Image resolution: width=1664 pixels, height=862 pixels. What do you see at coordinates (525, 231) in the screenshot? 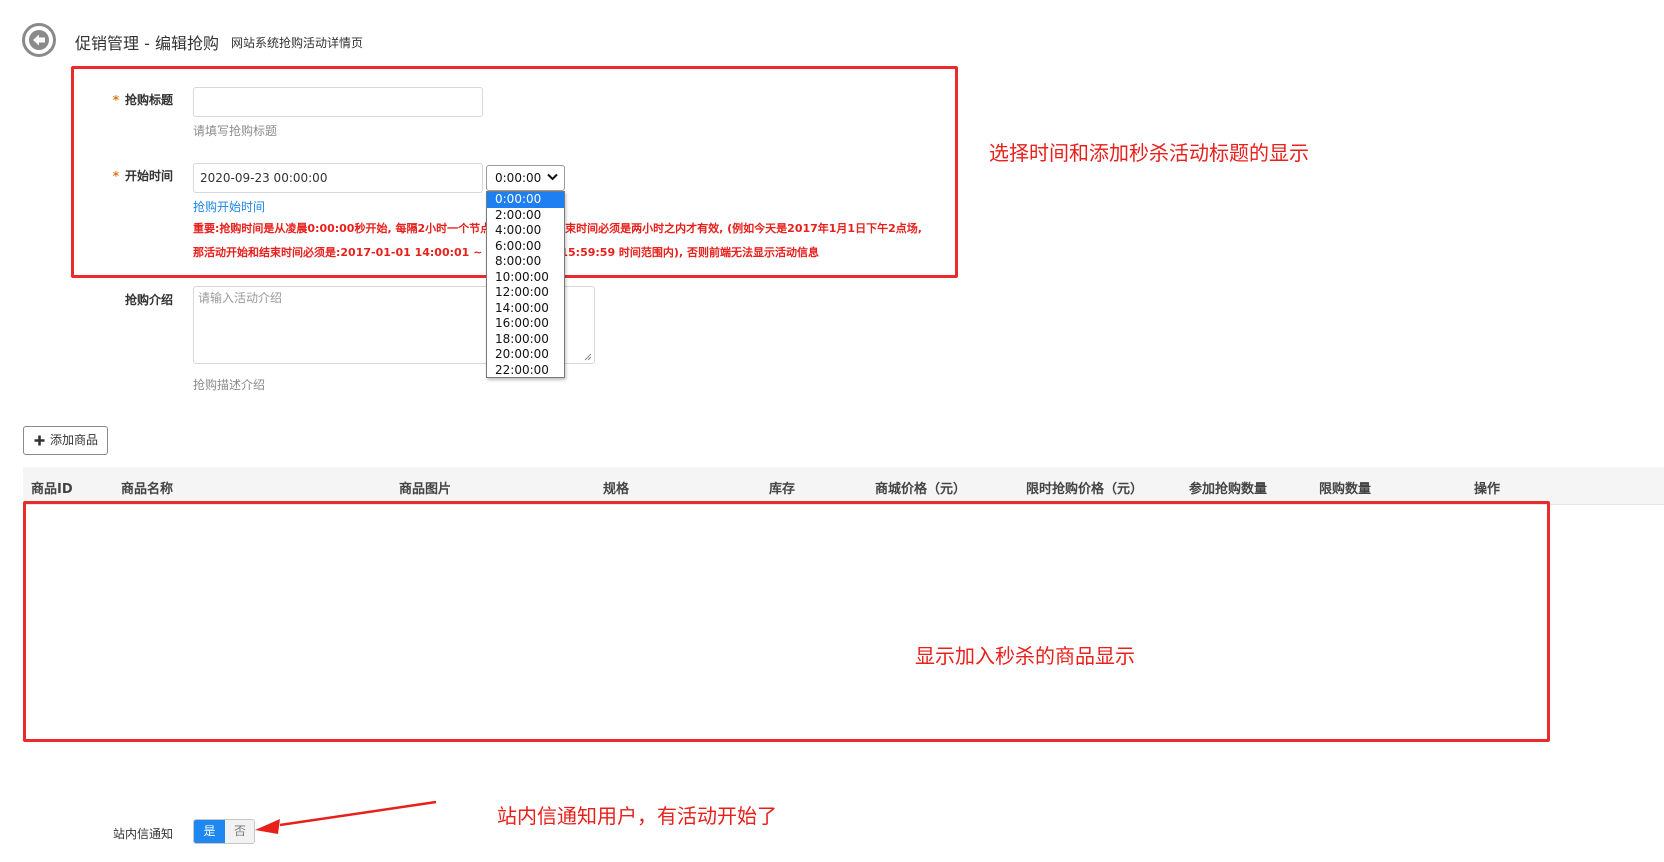
I see `time-slot-option: 4:00:00` at bounding box center [525, 231].